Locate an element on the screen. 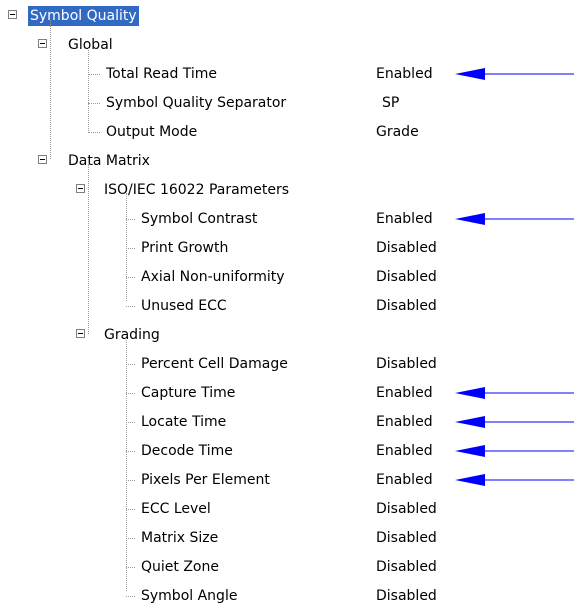  tree-leaf-axial-non-uniformity: Axial Non-uniformity is located at coordinates (213, 277).